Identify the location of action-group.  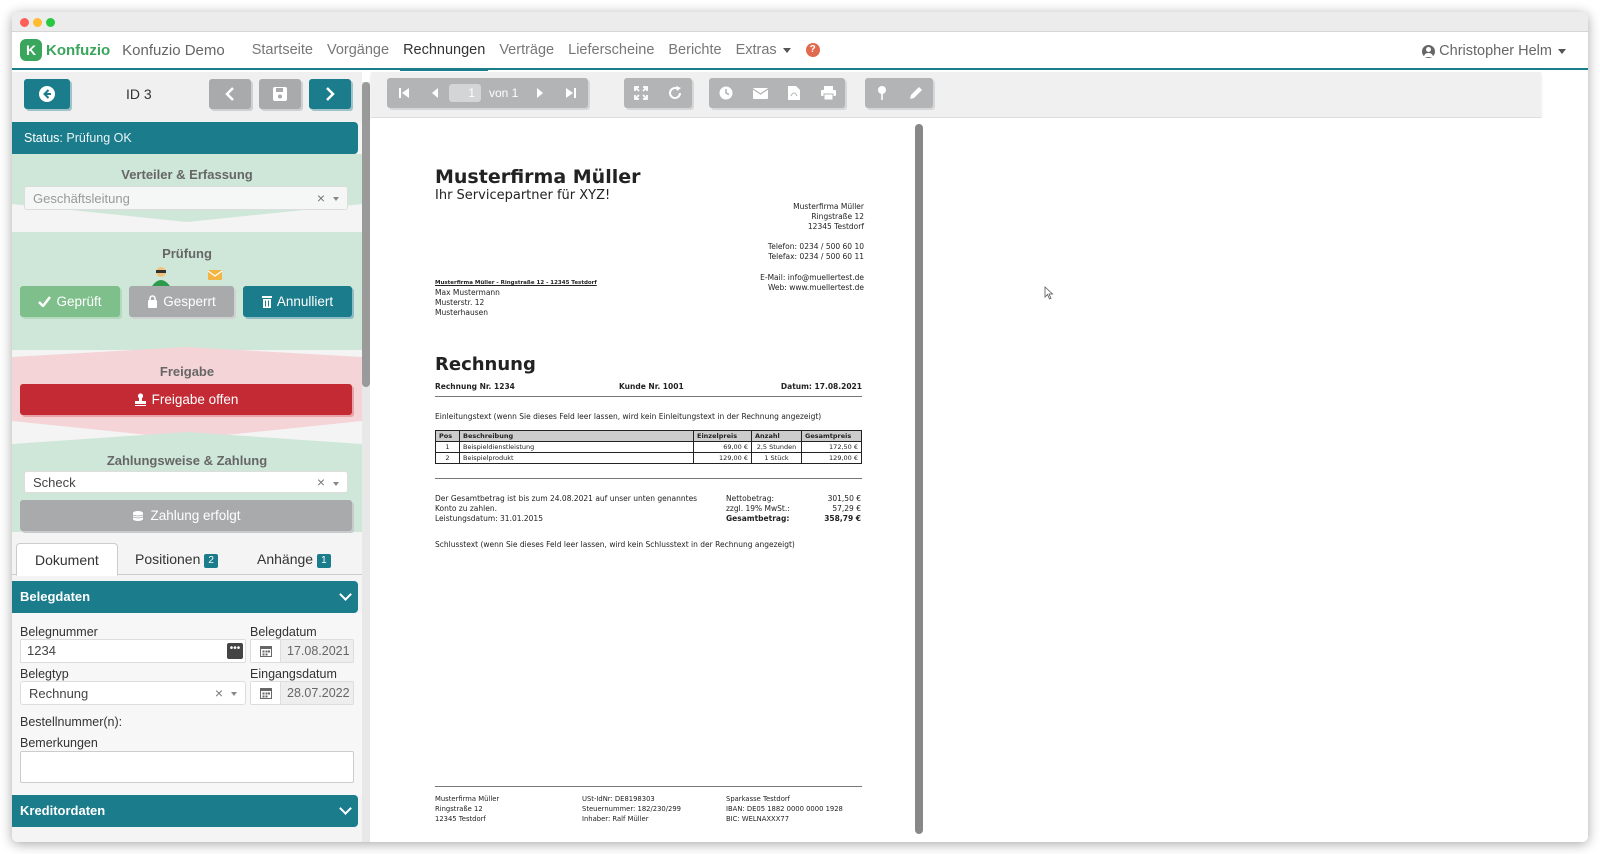
(777, 93).